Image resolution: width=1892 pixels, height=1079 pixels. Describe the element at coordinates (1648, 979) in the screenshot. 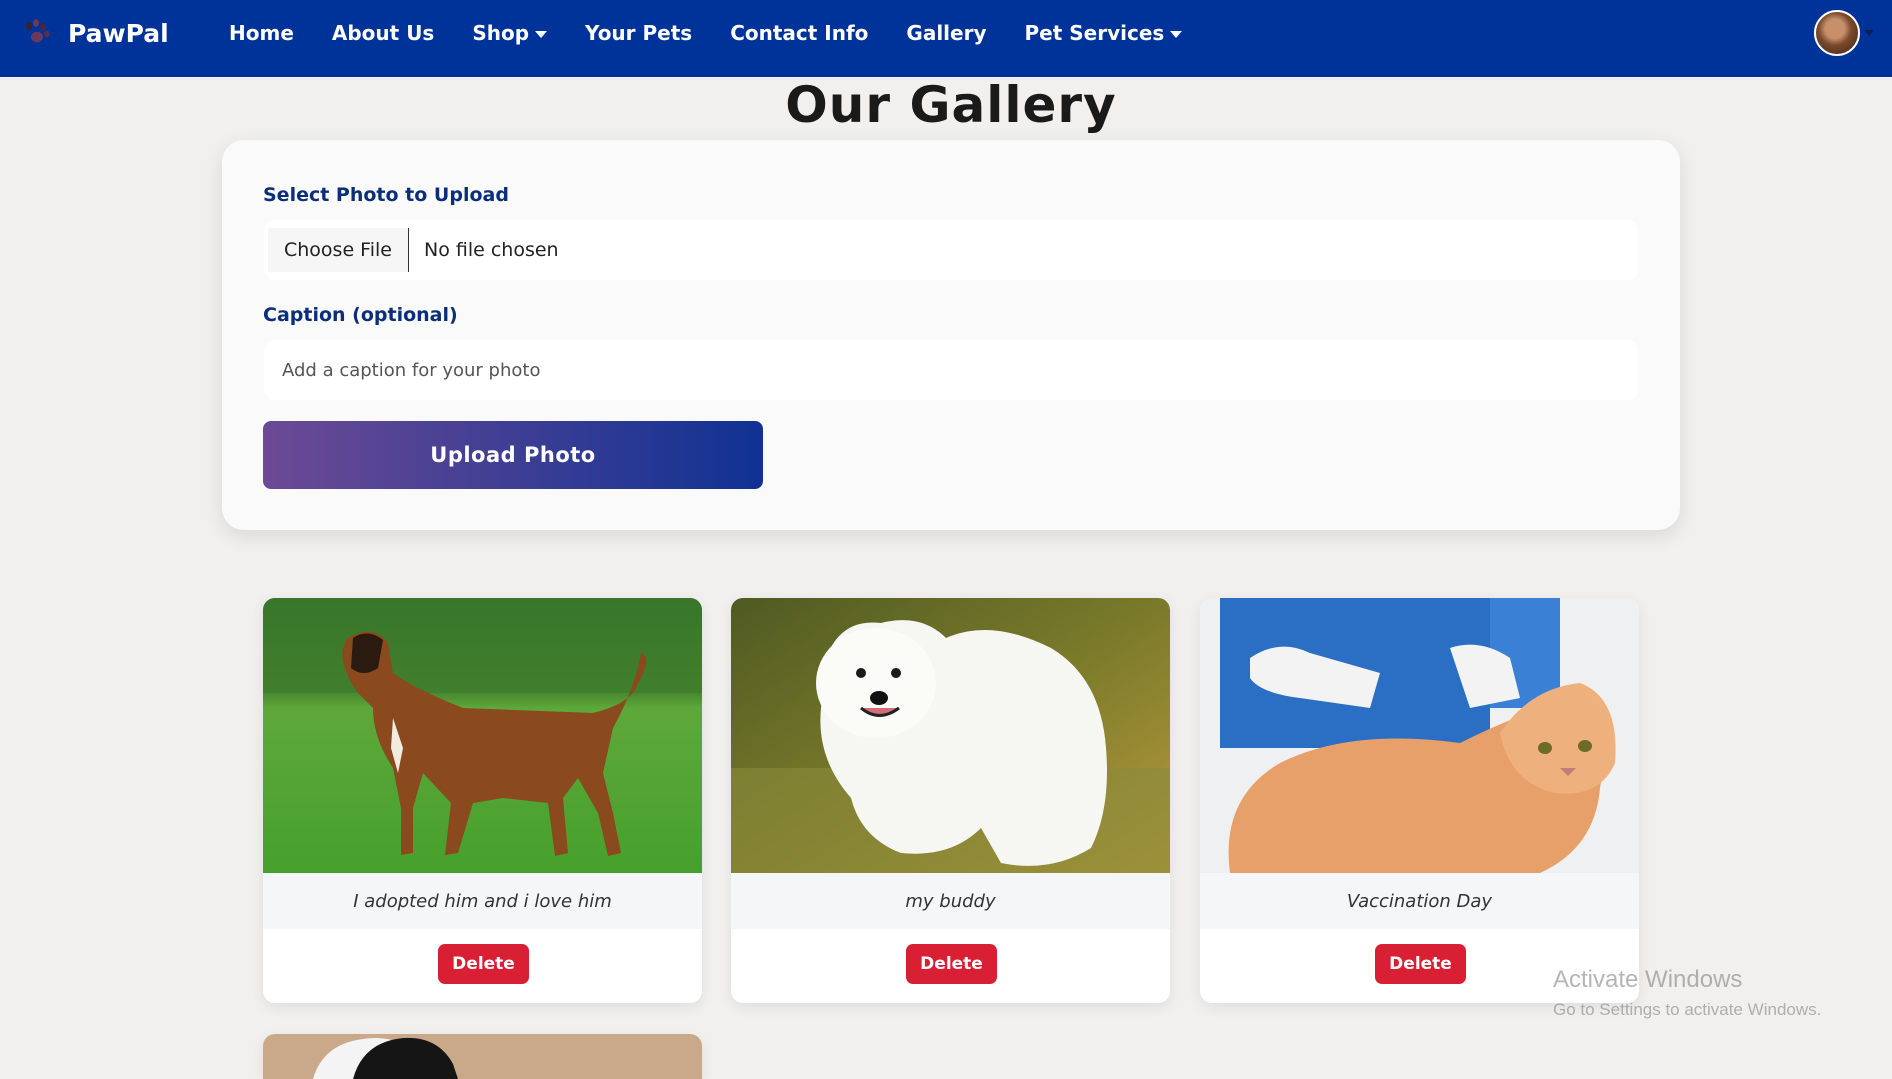

I see `watermark-title: Activate Windows` at that location.